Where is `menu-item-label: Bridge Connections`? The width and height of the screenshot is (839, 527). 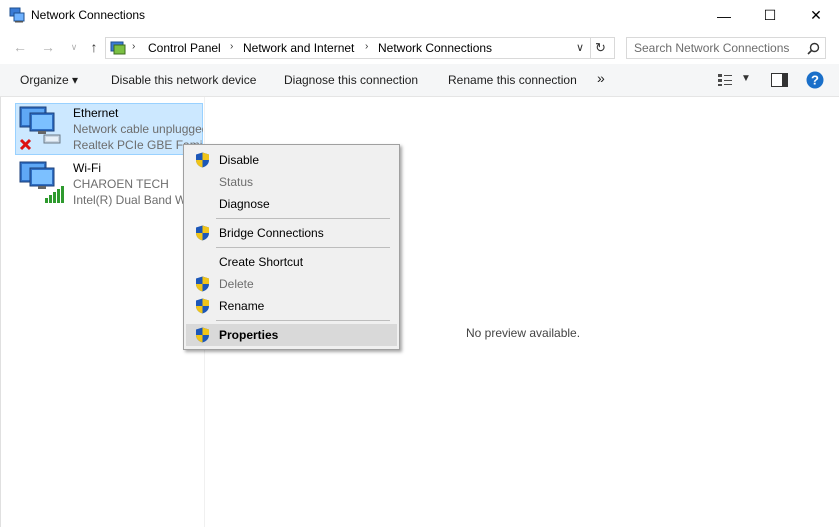 menu-item-label: Bridge Connections is located at coordinates (271, 233).